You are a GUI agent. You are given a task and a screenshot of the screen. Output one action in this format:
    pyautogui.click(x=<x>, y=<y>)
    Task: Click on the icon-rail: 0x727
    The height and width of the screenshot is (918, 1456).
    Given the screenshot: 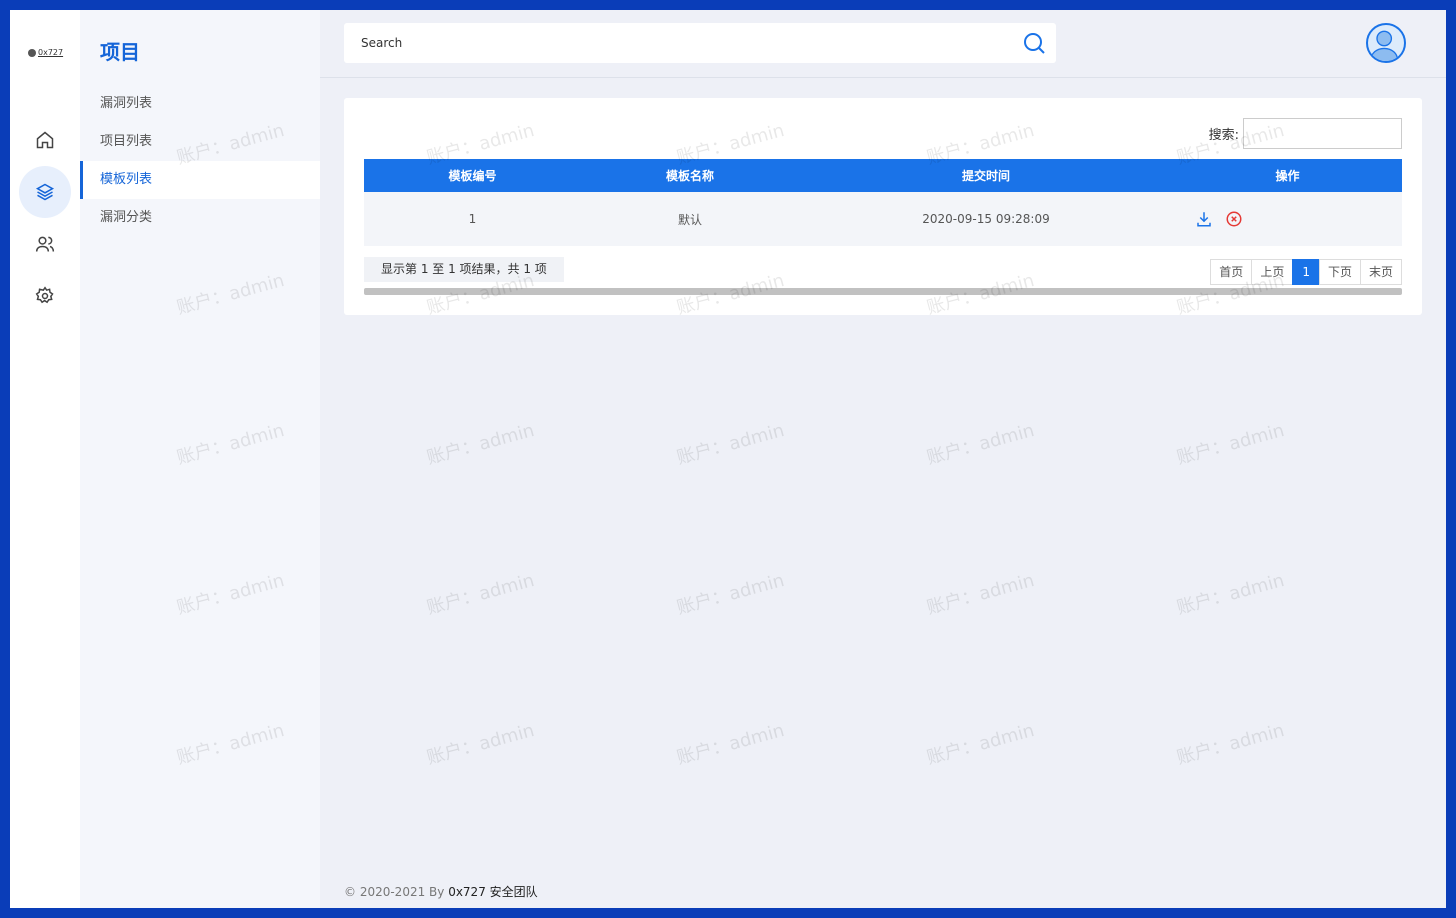 What is the action you would take?
    pyautogui.click(x=45, y=459)
    